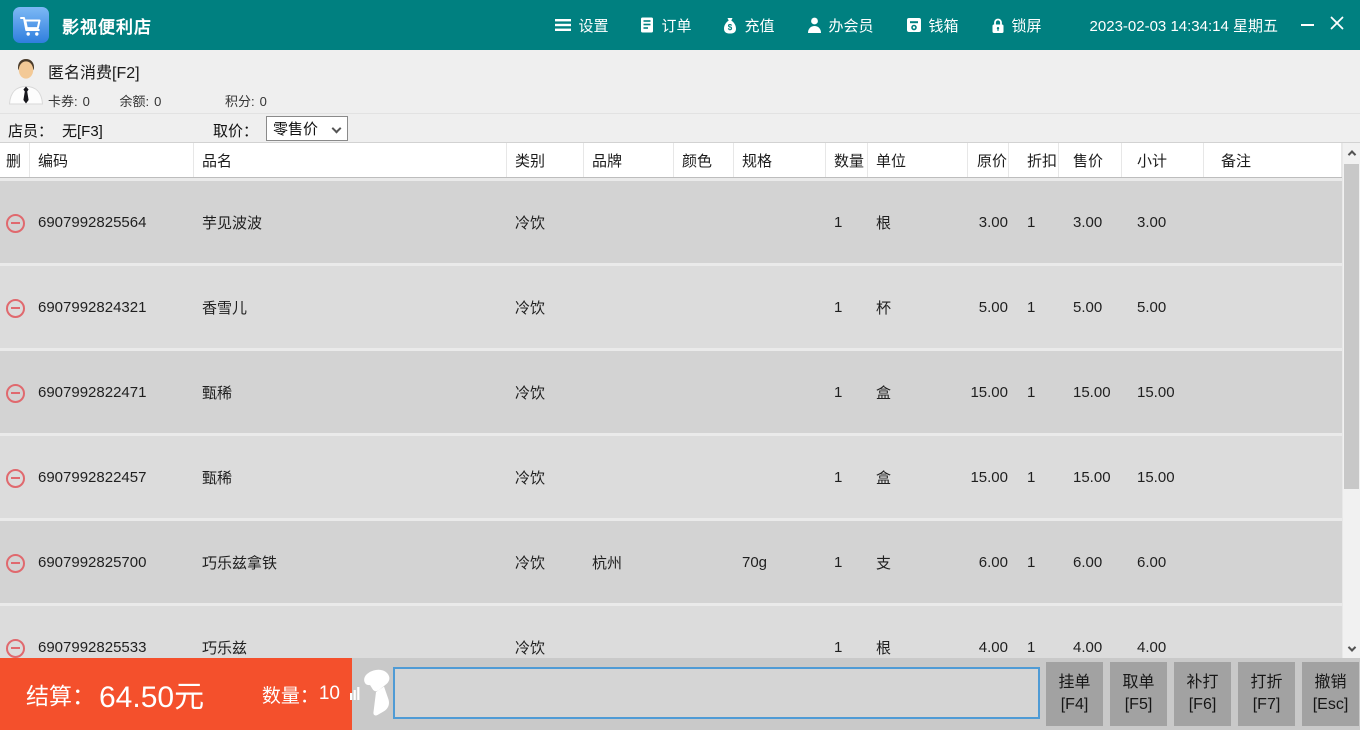  Describe the element at coordinates (780, 160) in the screenshot. I see `col-header-spec: 规格` at that location.